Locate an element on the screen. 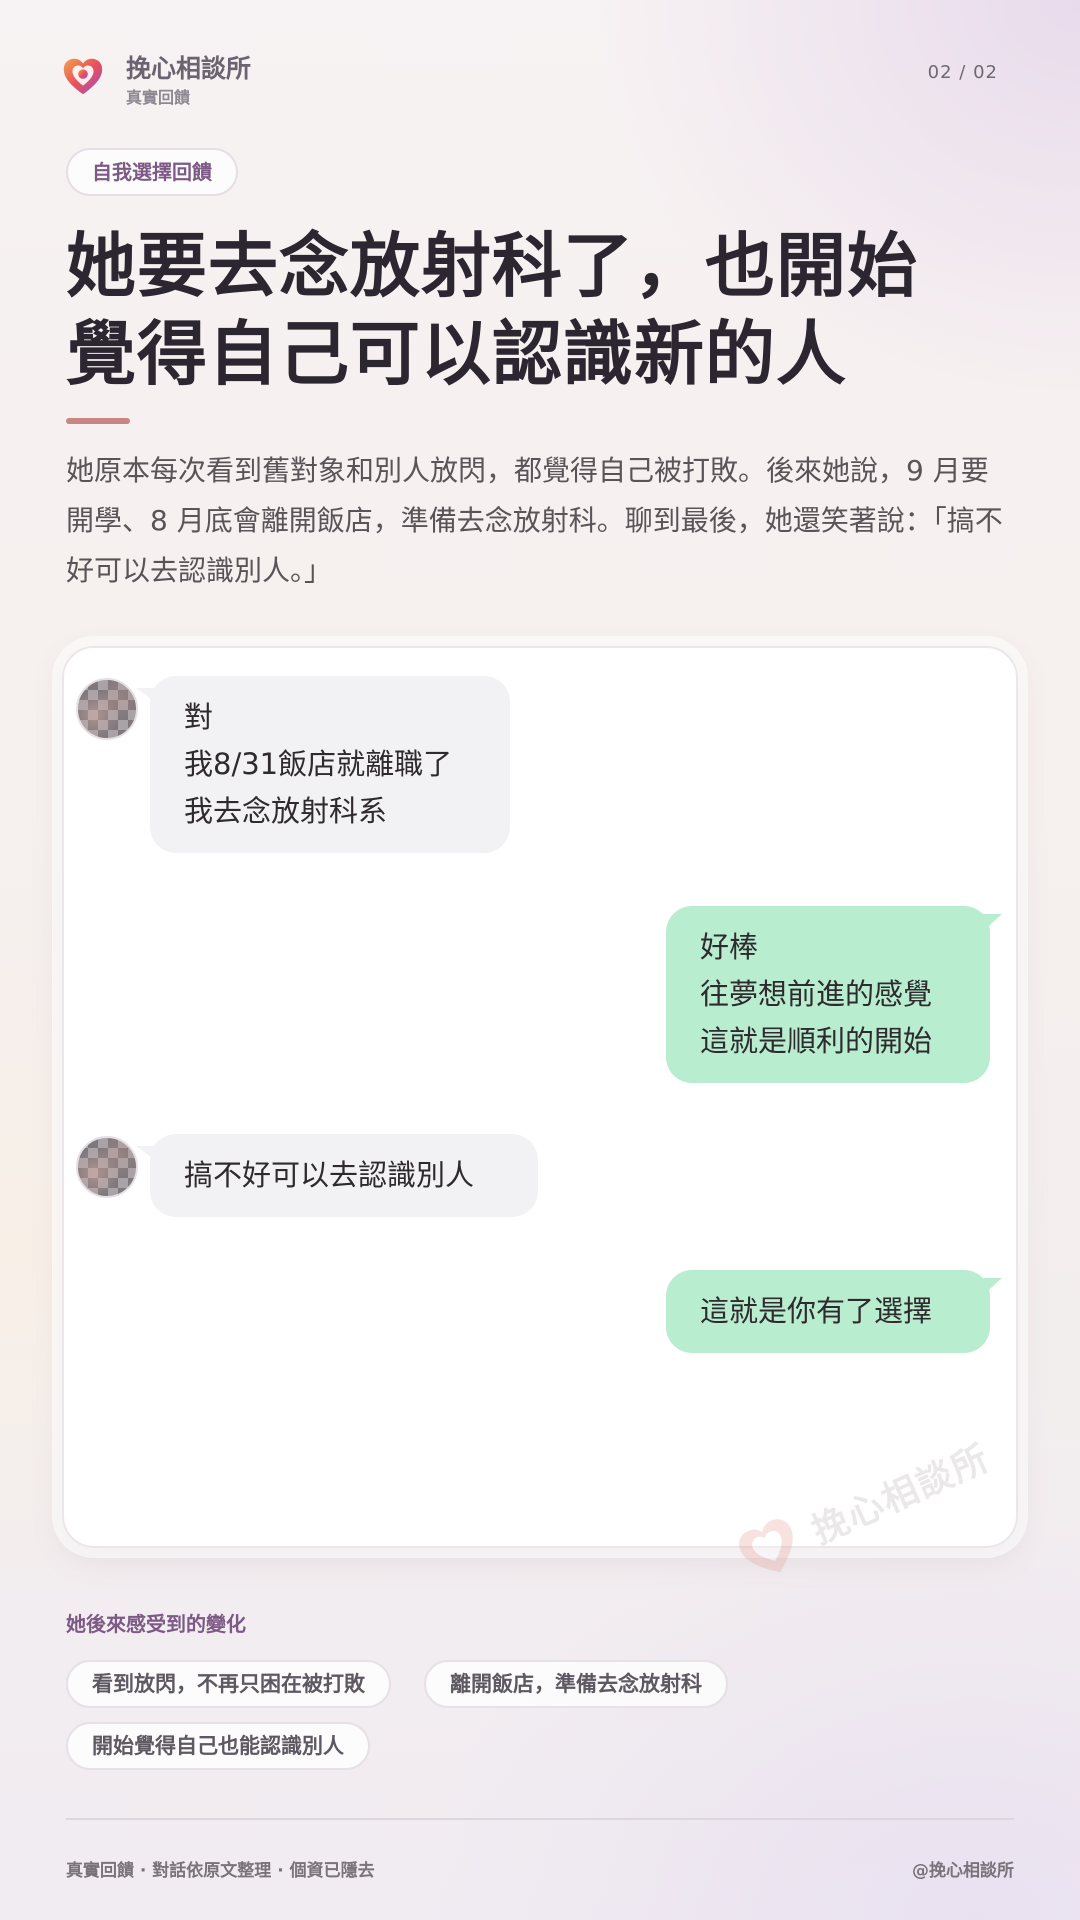  brand: 挽心相談所 真實回饋 is located at coordinates (155, 80).